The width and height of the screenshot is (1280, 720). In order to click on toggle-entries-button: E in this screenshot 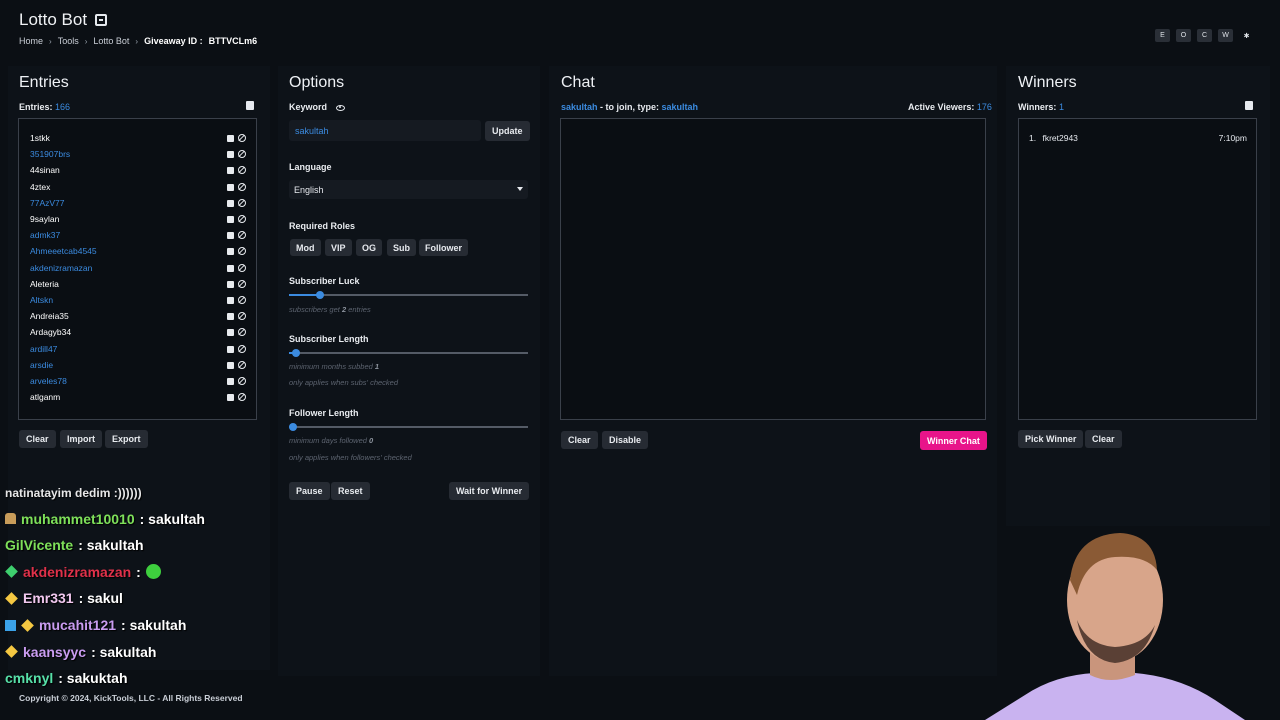, I will do `click(1162, 35)`.